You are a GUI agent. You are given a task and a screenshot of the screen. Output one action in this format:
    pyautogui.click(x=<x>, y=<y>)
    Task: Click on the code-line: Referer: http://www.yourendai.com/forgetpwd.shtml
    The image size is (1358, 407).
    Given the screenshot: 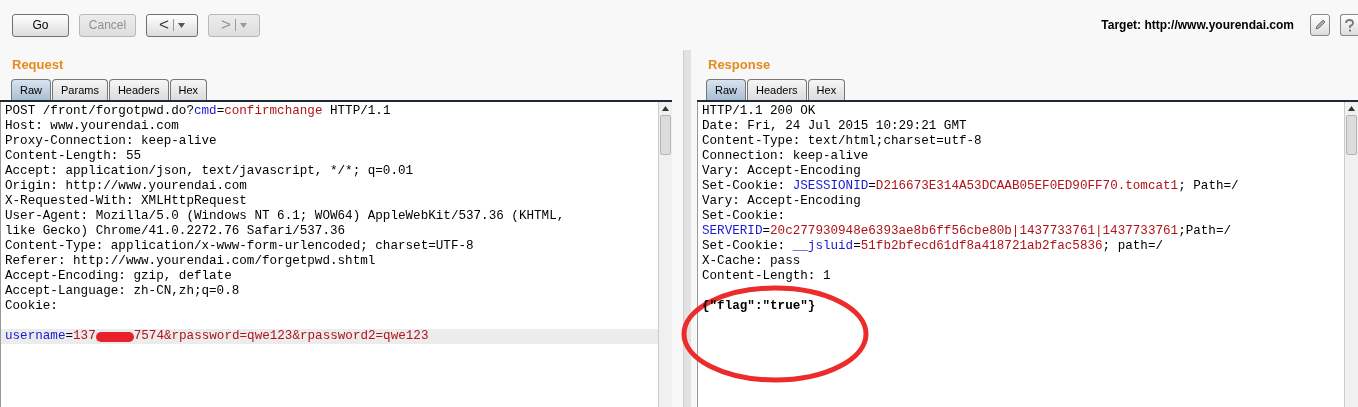 What is the action you would take?
    pyautogui.click(x=190, y=261)
    